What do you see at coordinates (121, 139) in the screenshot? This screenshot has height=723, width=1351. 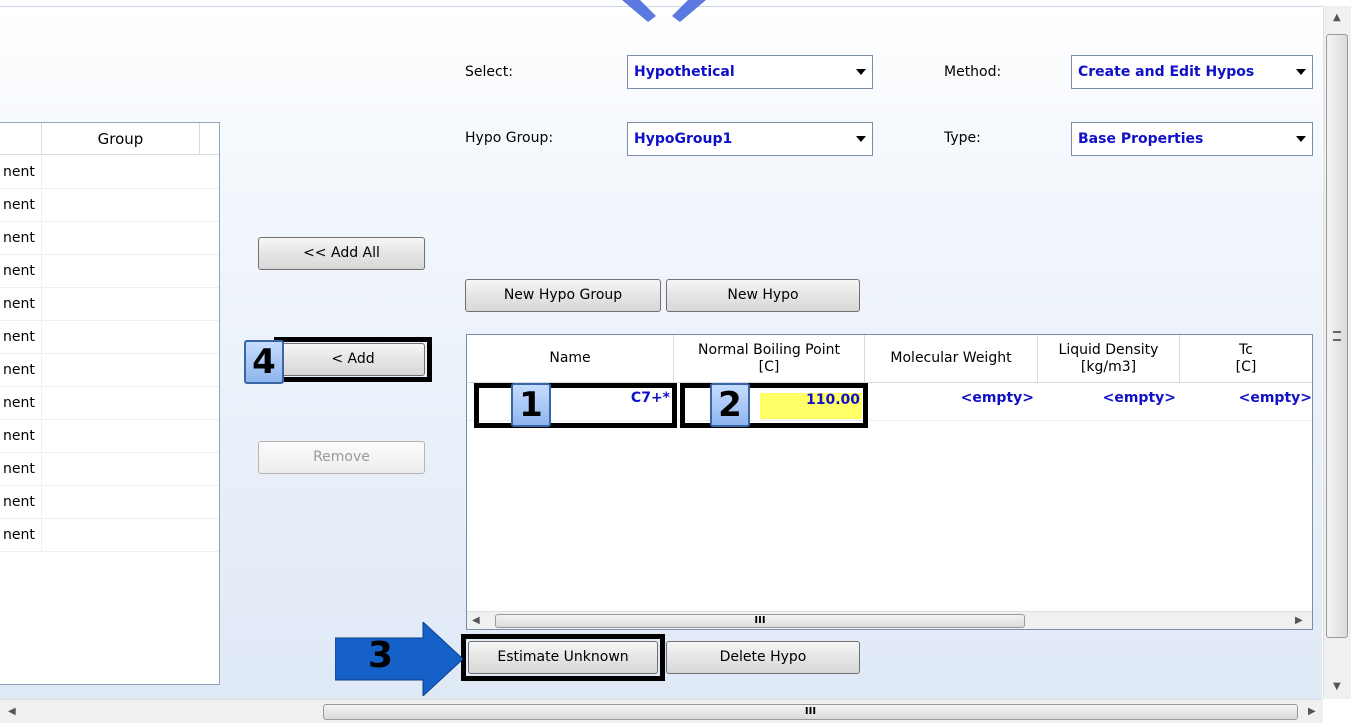 I see `list-header-group: Group` at bounding box center [121, 139].